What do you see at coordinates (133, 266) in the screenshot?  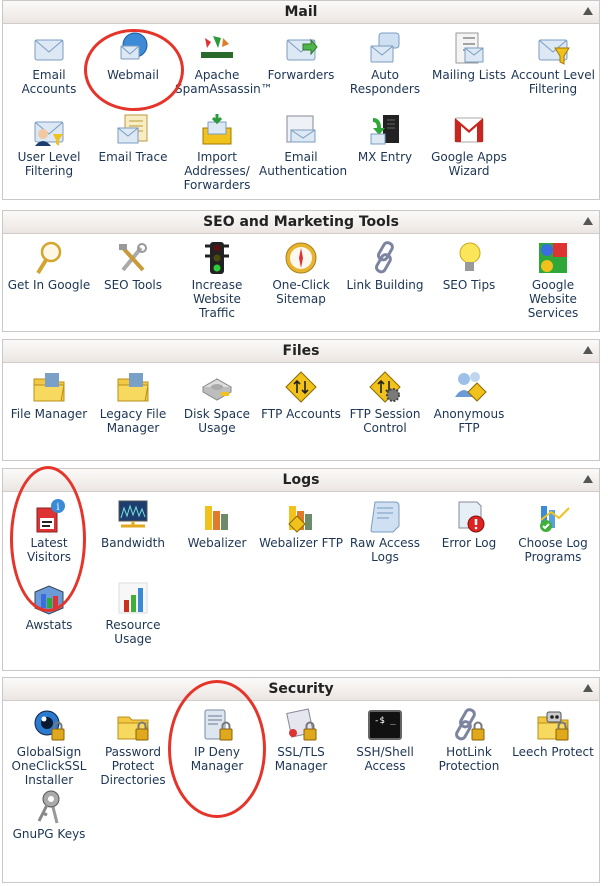 I see `item-seo-tools: SEO Tools` at bounding box center [133, 266].